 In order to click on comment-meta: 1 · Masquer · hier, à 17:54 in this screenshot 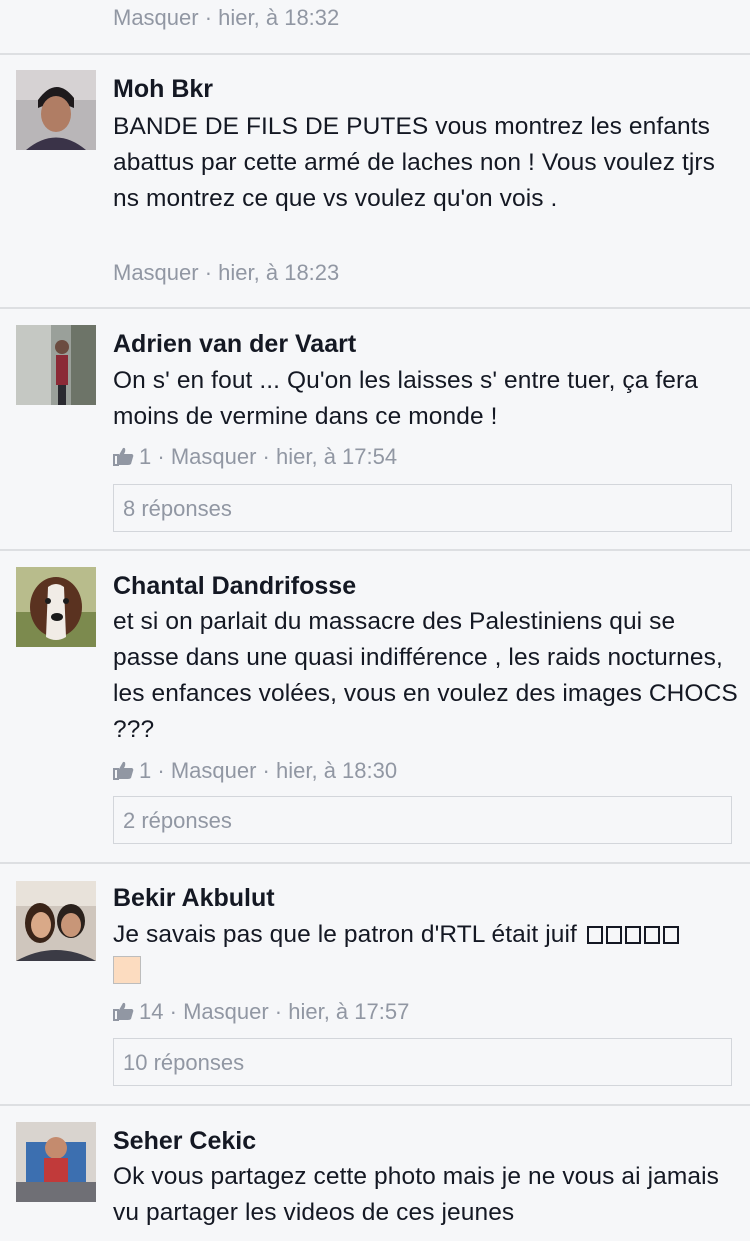, I will do `click(255, 457)`.